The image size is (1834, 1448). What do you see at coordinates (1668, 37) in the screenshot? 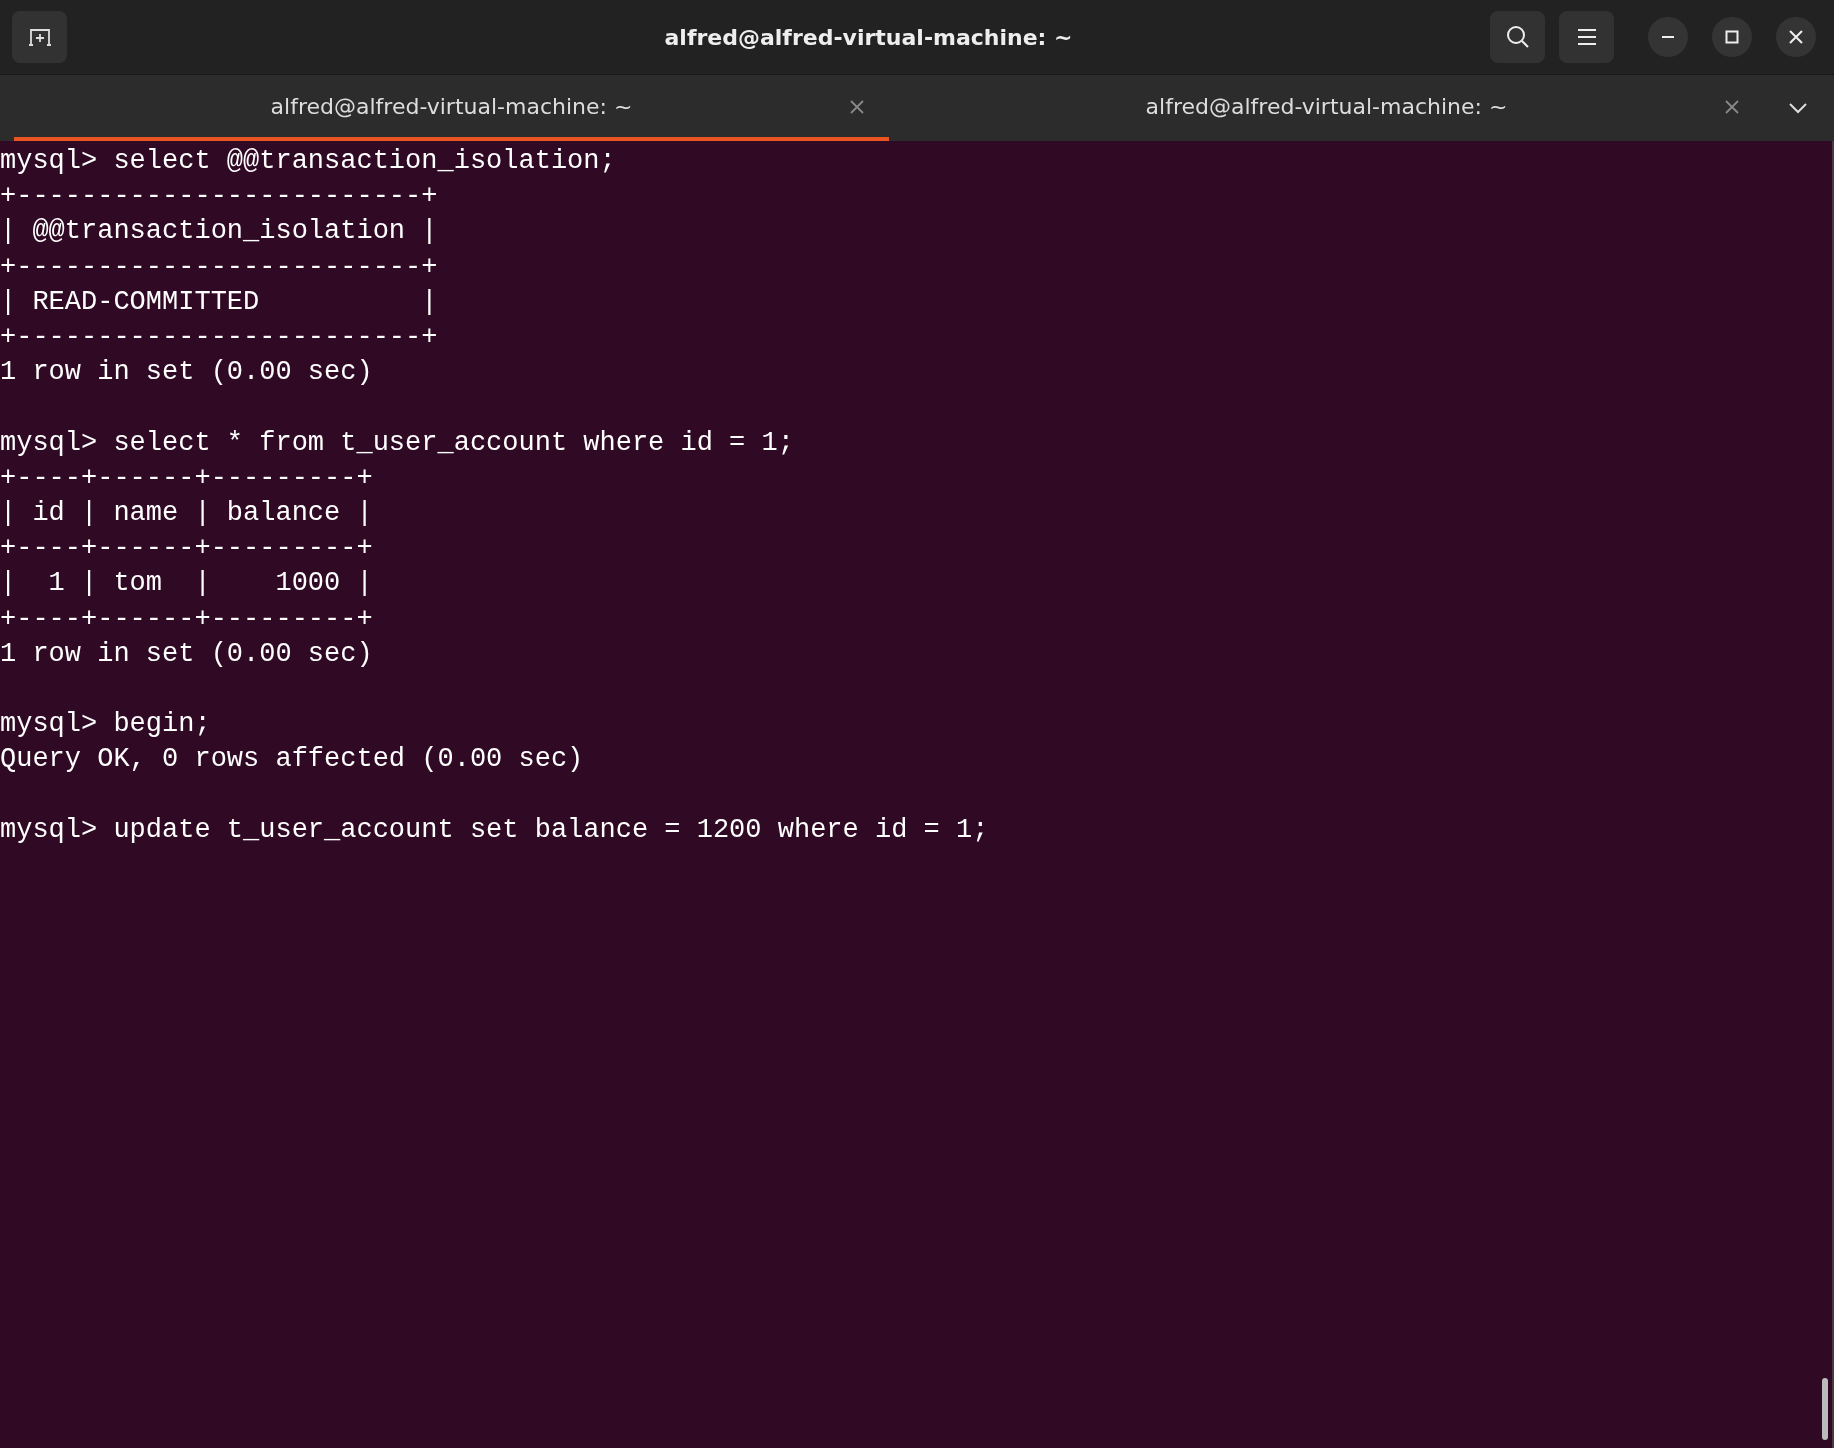
I see `minimize-icon` at bounding box center [1668, 37].